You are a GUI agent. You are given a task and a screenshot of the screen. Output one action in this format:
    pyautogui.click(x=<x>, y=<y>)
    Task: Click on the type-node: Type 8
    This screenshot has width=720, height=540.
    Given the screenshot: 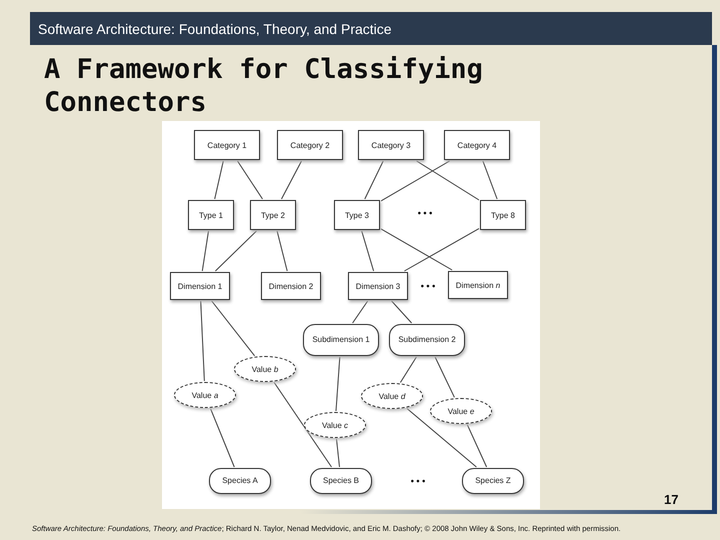 What is the action you would take?
    pyautogui.click(x=503, y=215)
    